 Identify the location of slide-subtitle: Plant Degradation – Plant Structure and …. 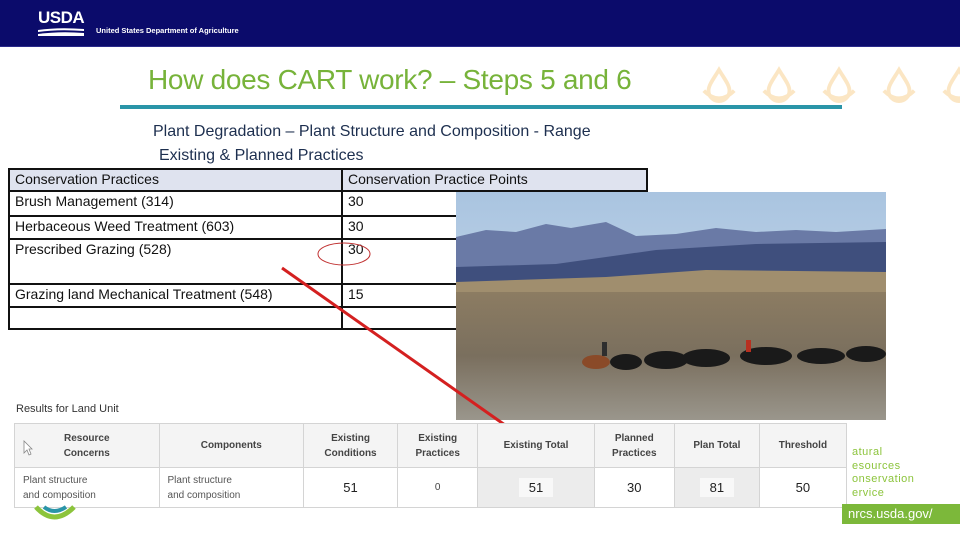
(372, 131).